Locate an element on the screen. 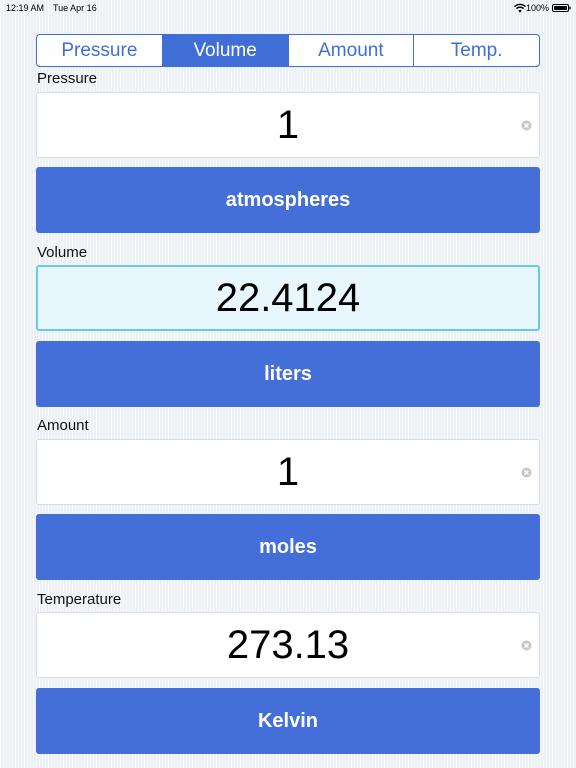  temperature-unit-button: Kelvin is located at coordinates (288, 721).